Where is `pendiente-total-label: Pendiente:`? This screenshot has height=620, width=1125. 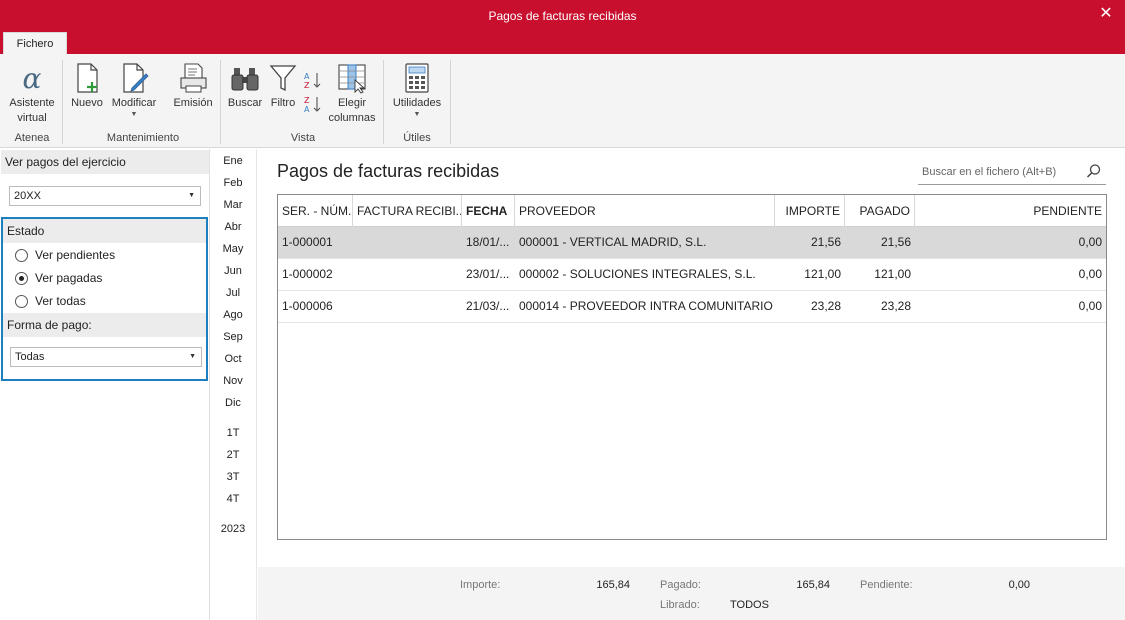
pendiente-total-label: Pendiente: is located at coordinates (886, 585).